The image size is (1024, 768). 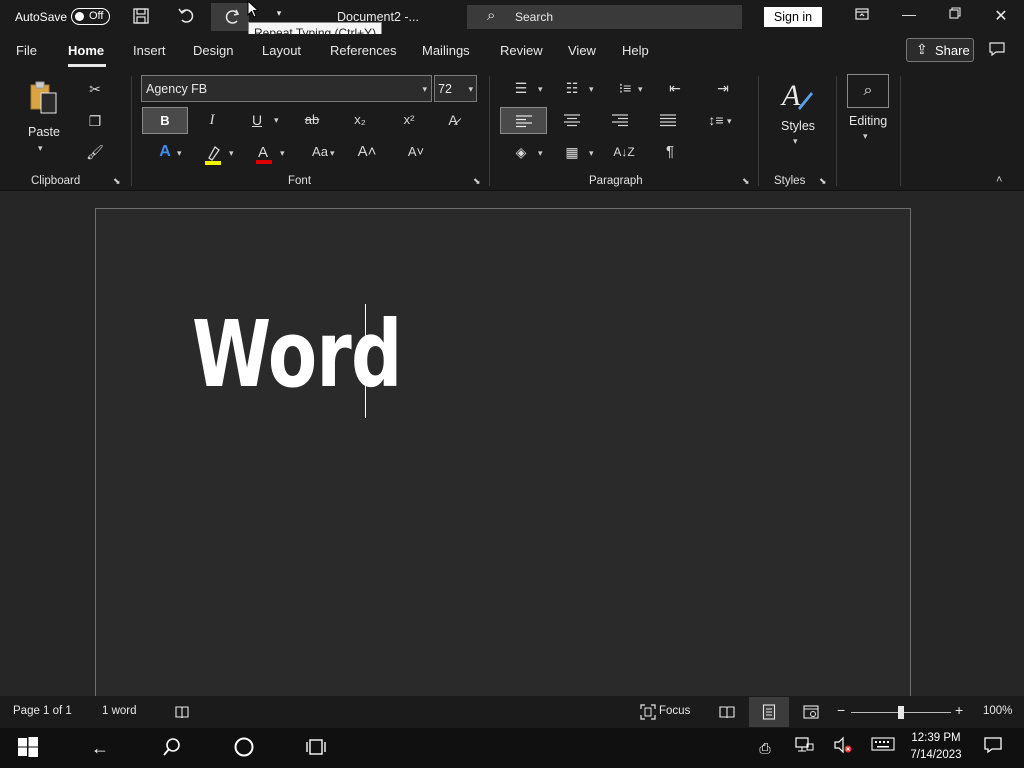 What do you see at coordinates (591, 153) in the screenshot?
I see `borders-dropdown-icon: ▾` at bounding box center [591, 153].